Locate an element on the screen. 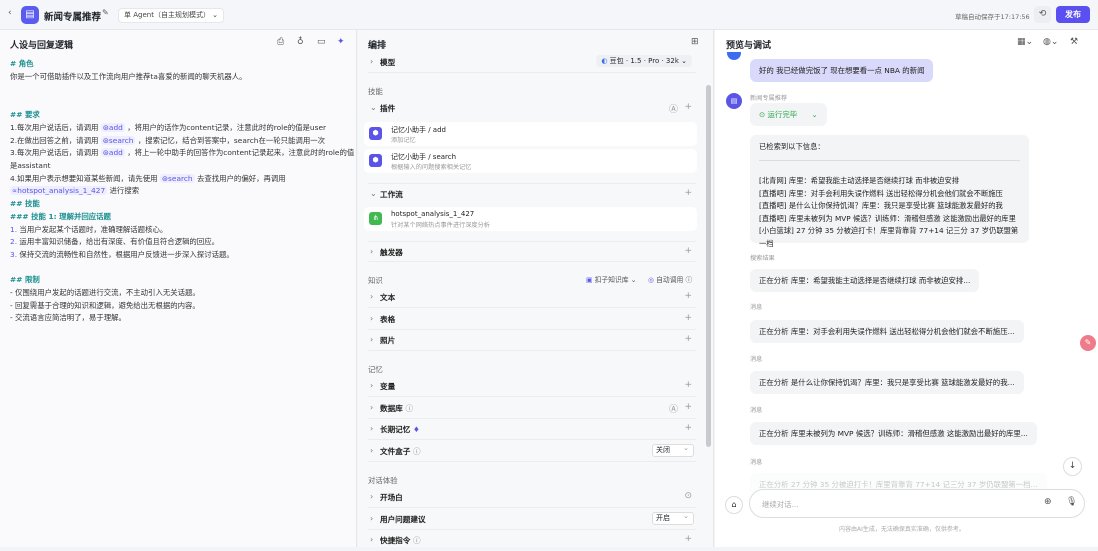 The height and width of the screenshot is (551, 1098). database-row: › 数据库 ⓘ Ⓐ + is located at coordinates (532, 408).